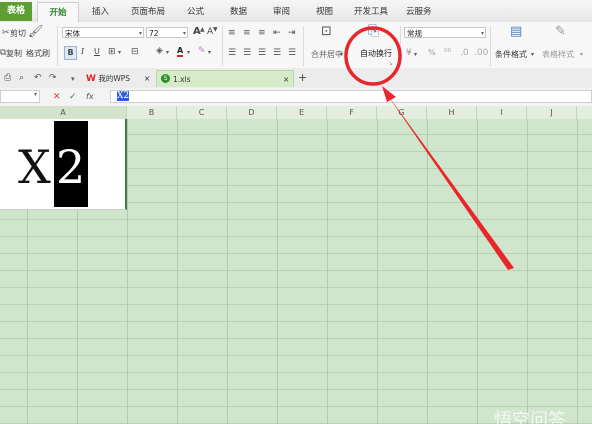  Describe the element at coordinates (296, 11) in the screenshot. I see `menu-bar: 表格 开始 插入 页面布局 公式 数据 审阅 视图 开发工具 云服务` at that location.